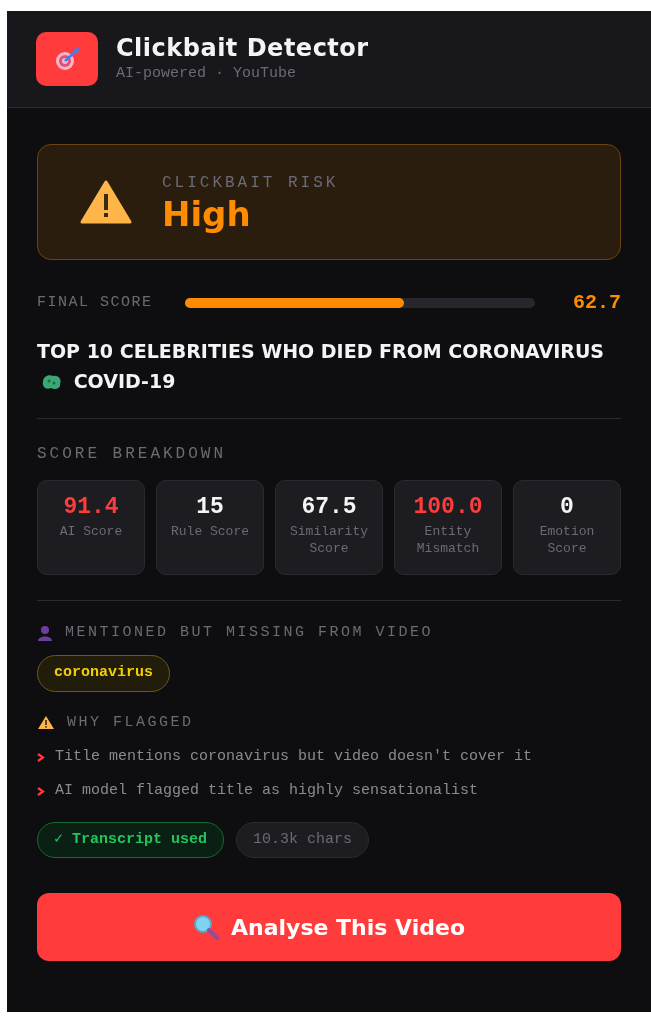 This screenshot has height=1016, width=651. Describe the element at coordinates (250, 183) in the screenshot. I see `risk-label: CLICKBAIT RISK` at that location.